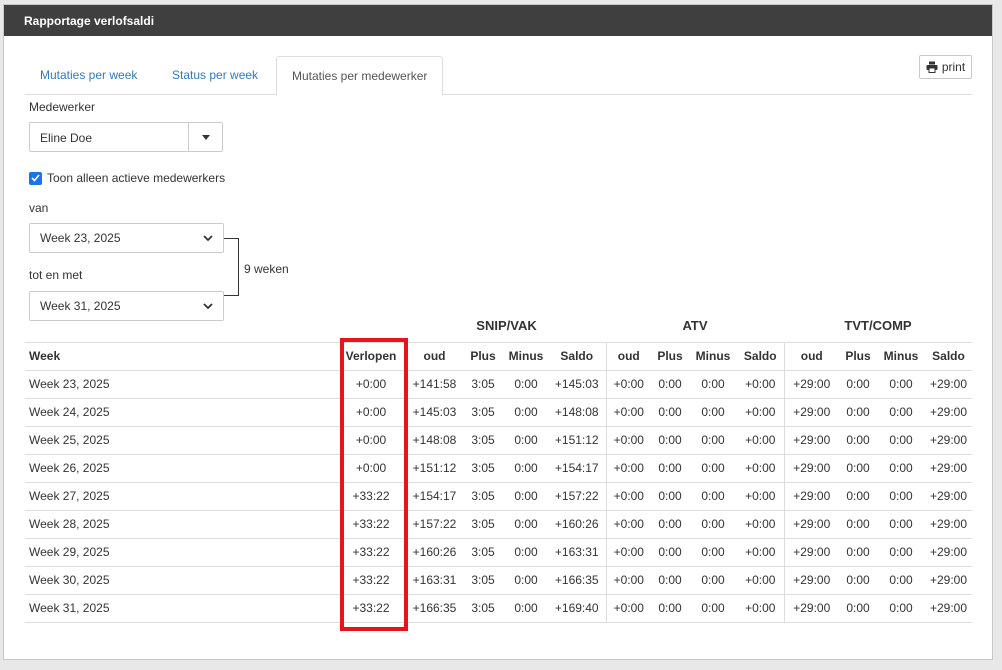  What do you see at coordinates (136, 178) in the screenshot?
I see `active-only-label: Toon alleen actieve medewerkers` at bounding box center [136, 178].